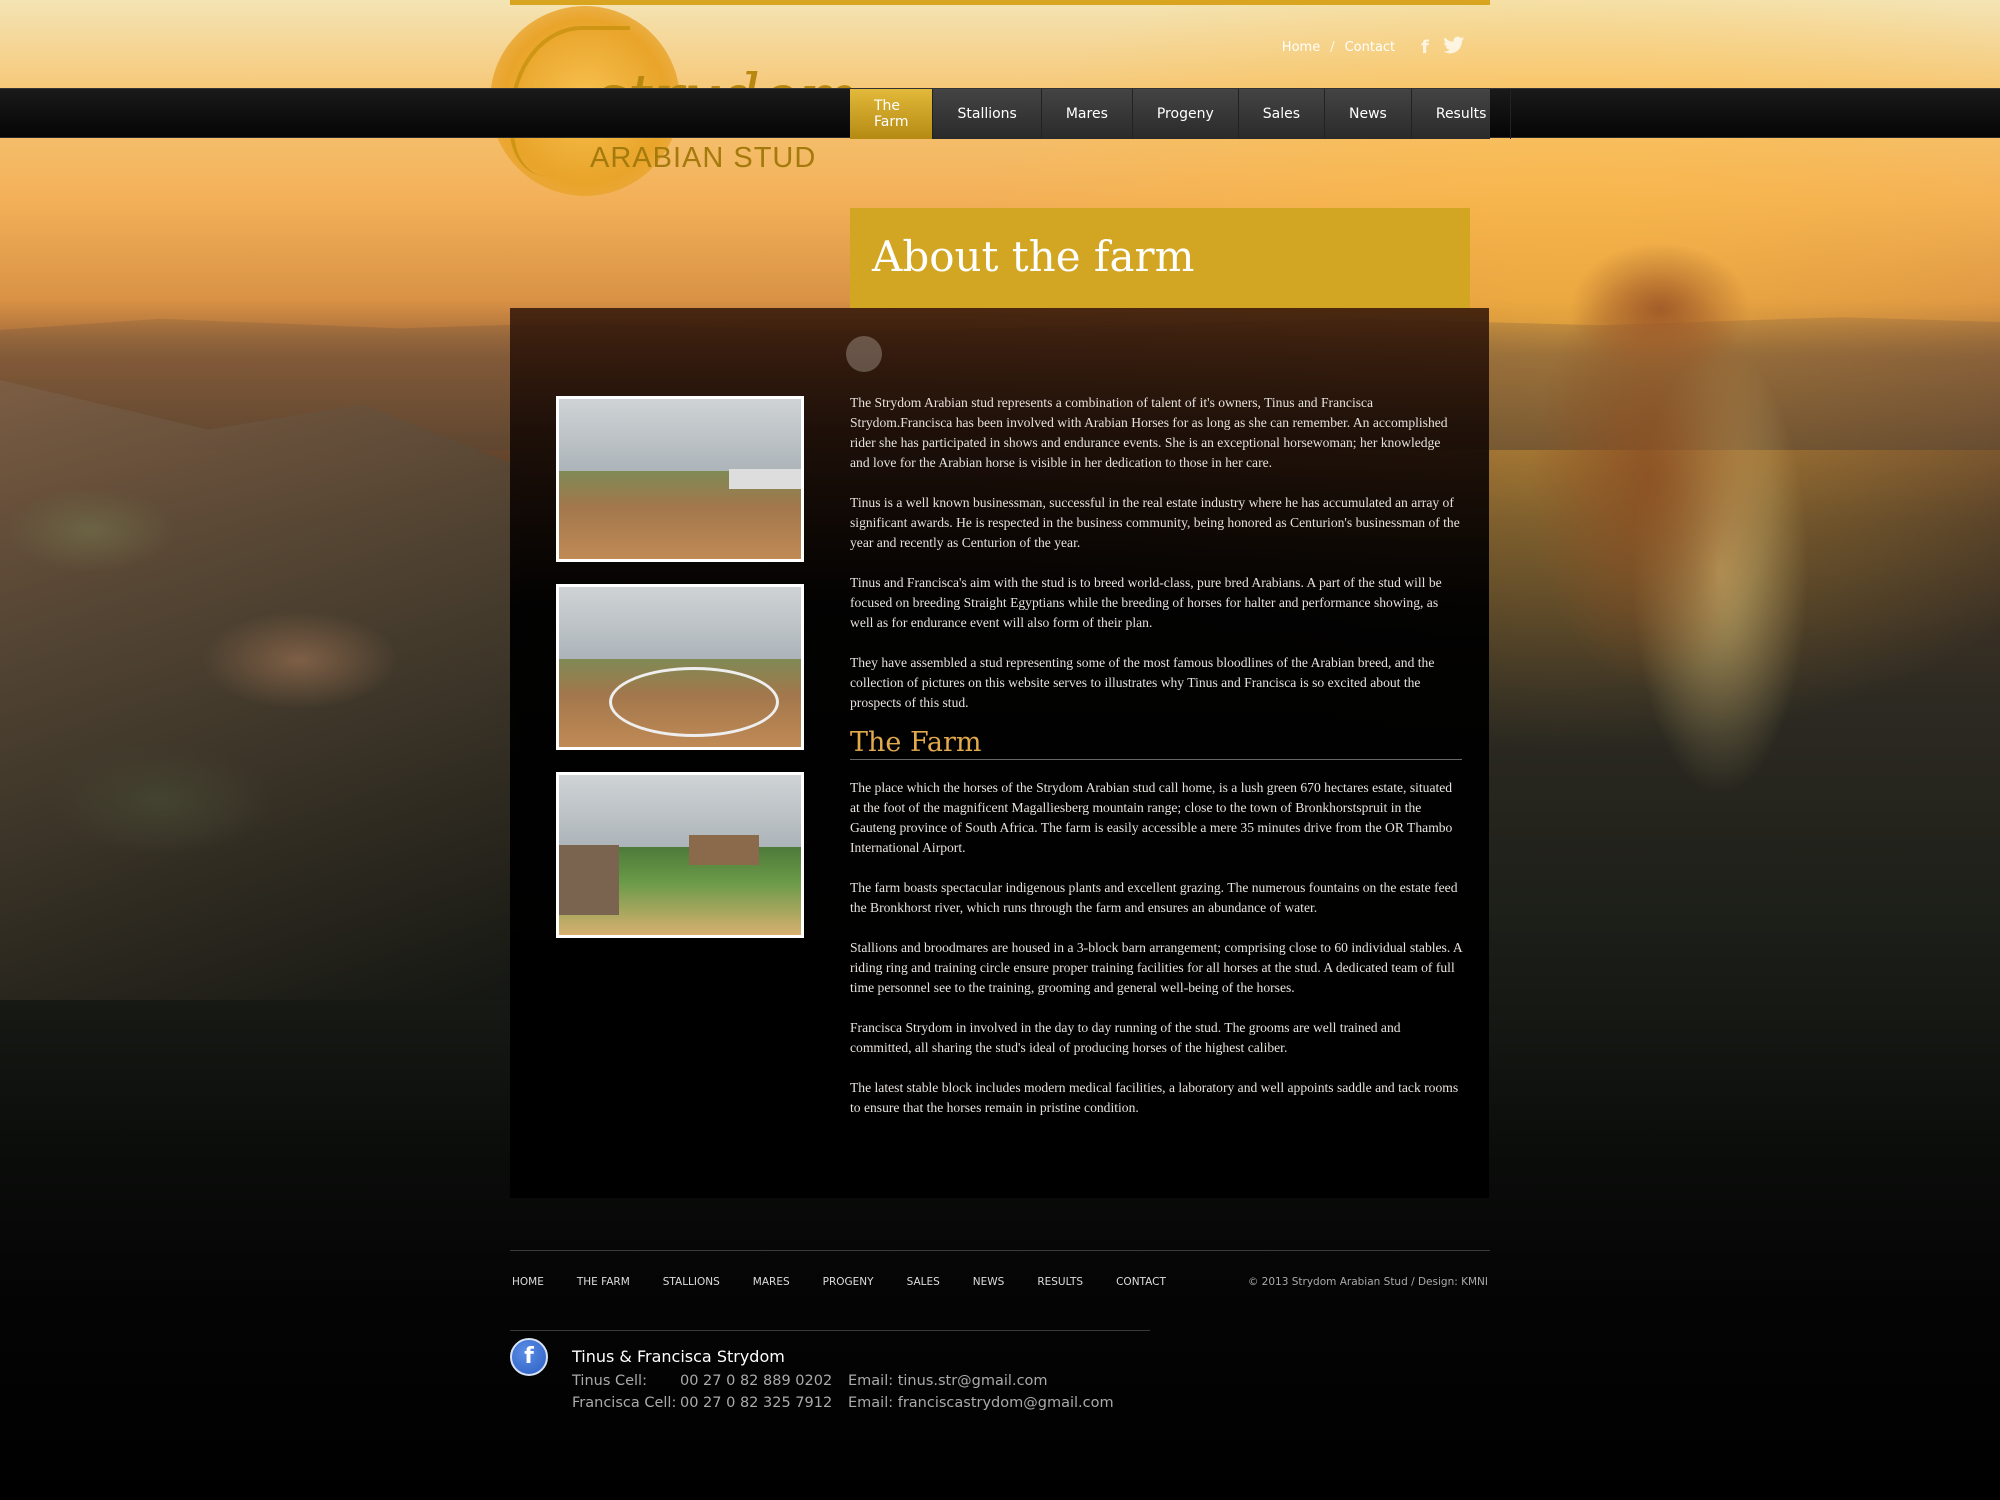  I want to click on page-title: About the farm, so click(1033, 256).